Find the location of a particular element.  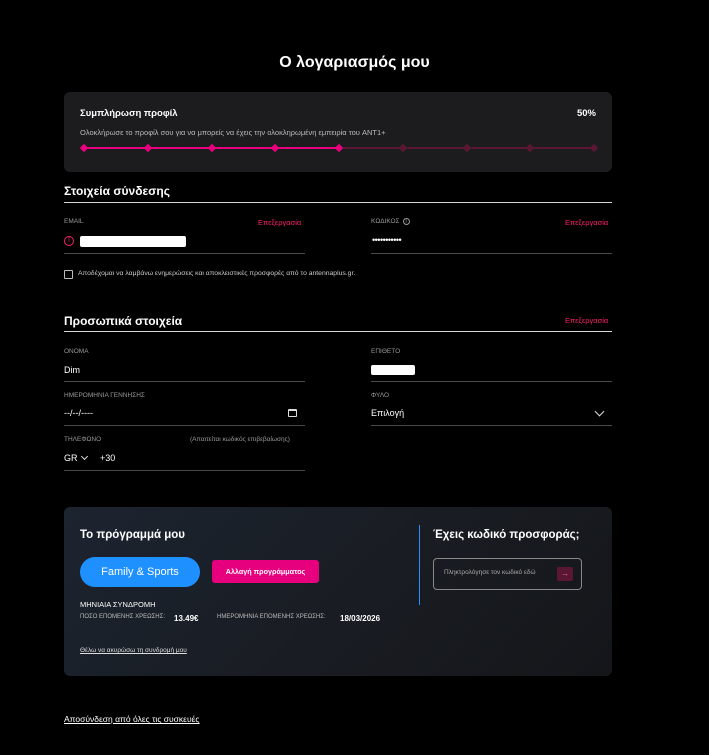

surname-field-underline is located at coordinates (491, 381).